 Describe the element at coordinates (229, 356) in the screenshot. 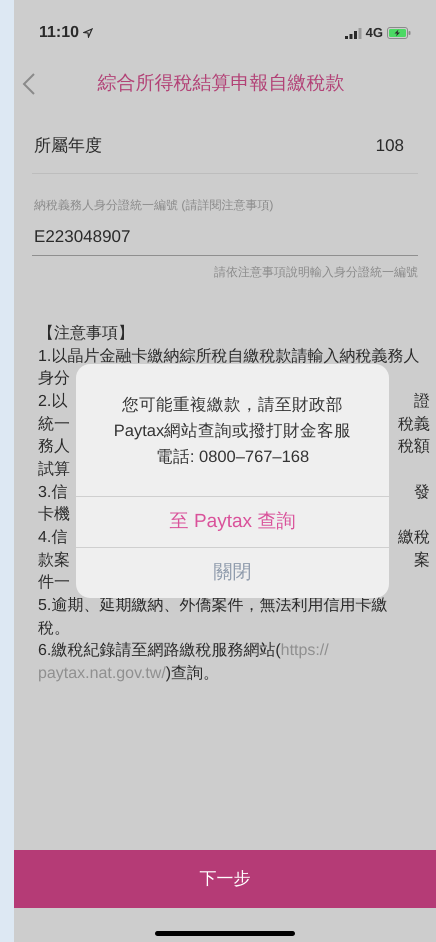

I see `note-text: 1.以晶片金融卡繳納綜所稅自繳稅款請輸入納稅義務人` at that location.